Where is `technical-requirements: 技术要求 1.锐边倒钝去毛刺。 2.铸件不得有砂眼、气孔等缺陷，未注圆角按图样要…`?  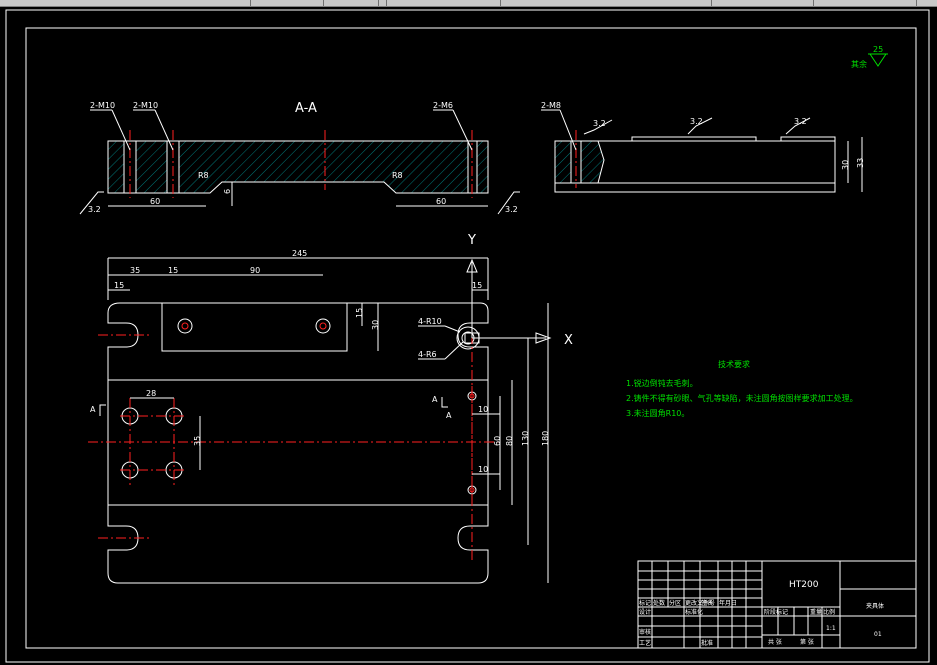
technical-requirements: 技术要求 1.锐边倒钝去毛刺。 2.铸件不得有砂眼、气孔等缺陷，未注圆角按图样要… is located at coordinates (742, 388).